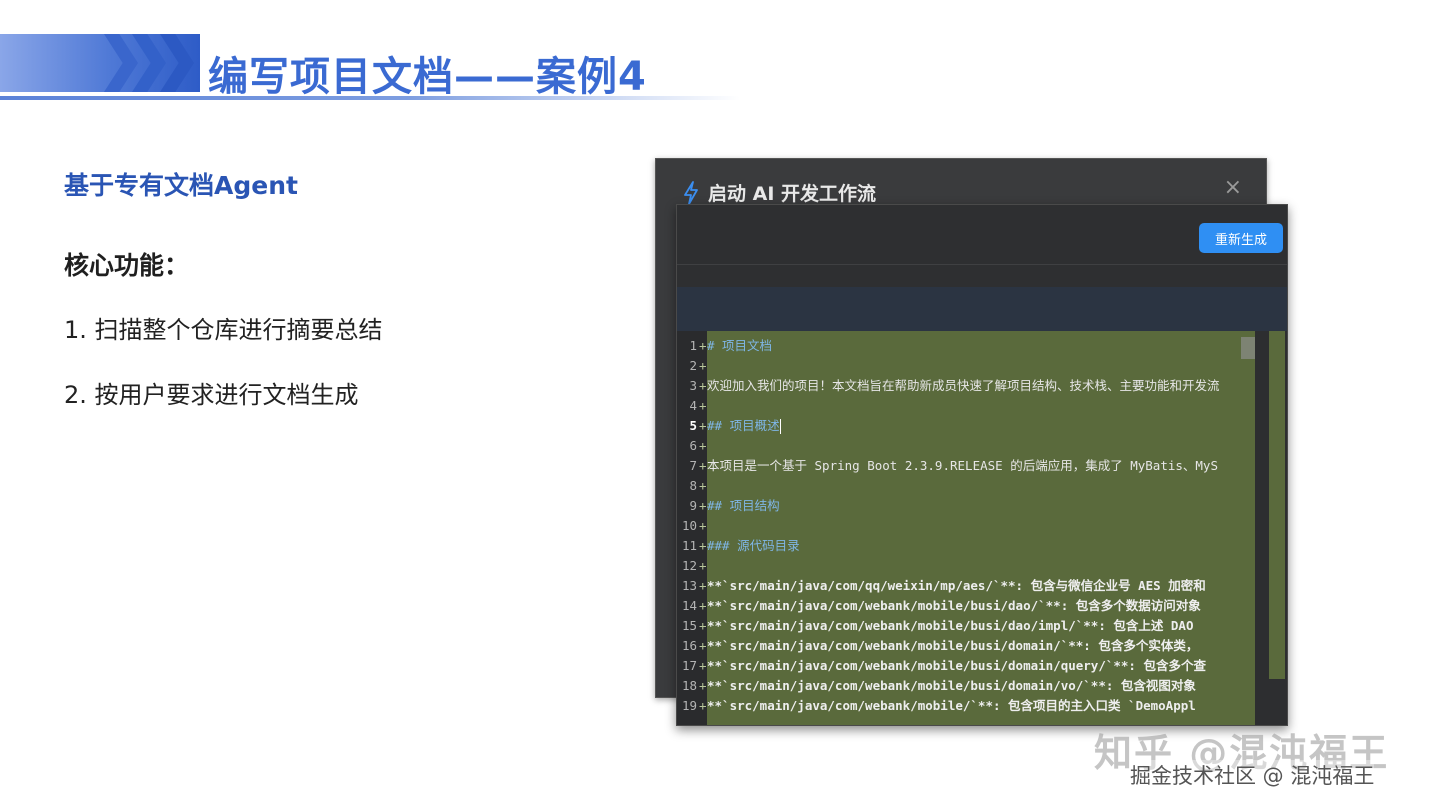 The width and height of the screenshot is (1440, 810). Describe the element at coordinates (982, 546) in the screenshot. I see `code-line: 11 + ### 源代码目录` at that location.